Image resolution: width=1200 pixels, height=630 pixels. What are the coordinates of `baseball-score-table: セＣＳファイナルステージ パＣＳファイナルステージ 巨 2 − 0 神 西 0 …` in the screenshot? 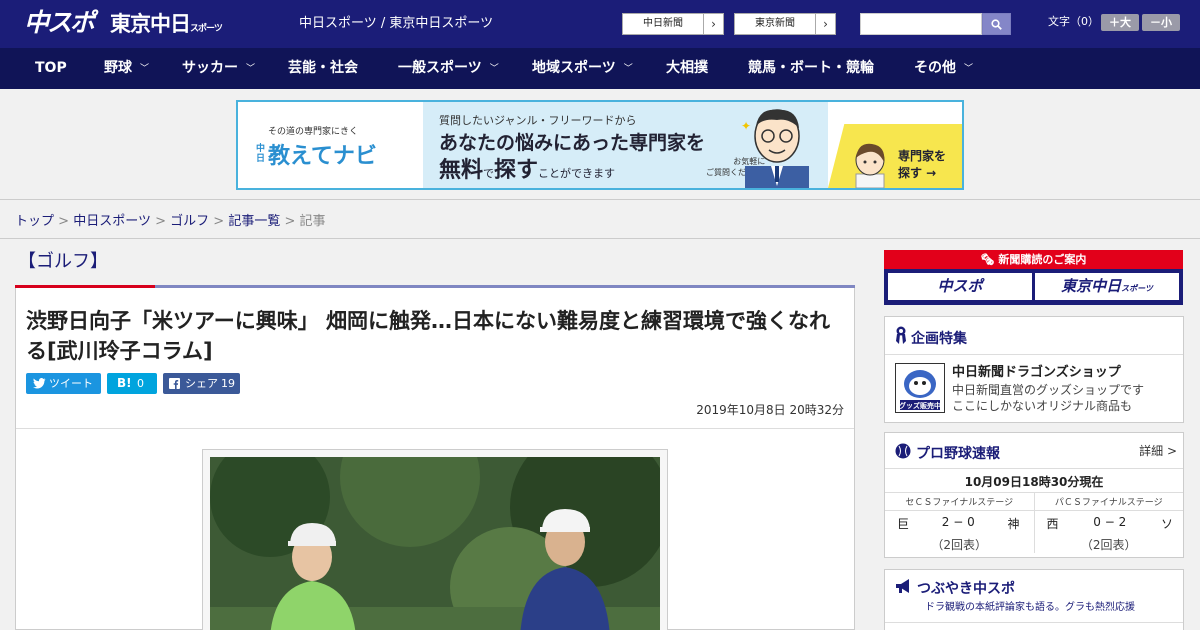 It's located at (1034, 523).